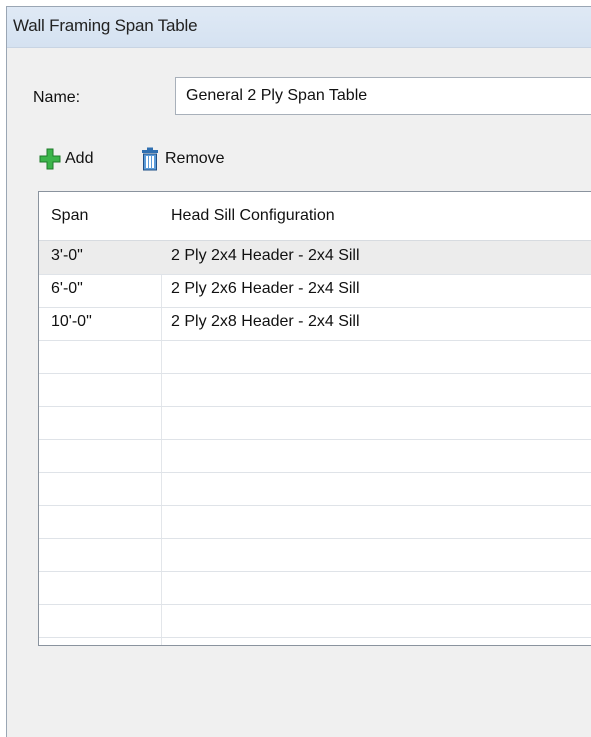 The height and width of the screenshot is (737, 591). I want to click on config-cell: 2 Ply 2x8 Header - 2x4 Sill, so click(265, 321).